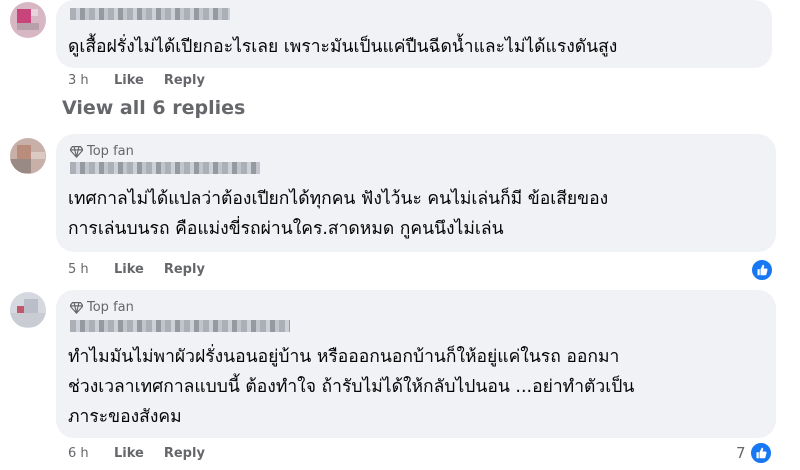 The image size is (800, 470). Describe the element at coordinates (146, 269) in the screenshot. I see `comment-actions: 5 h Like Reply` at that location.